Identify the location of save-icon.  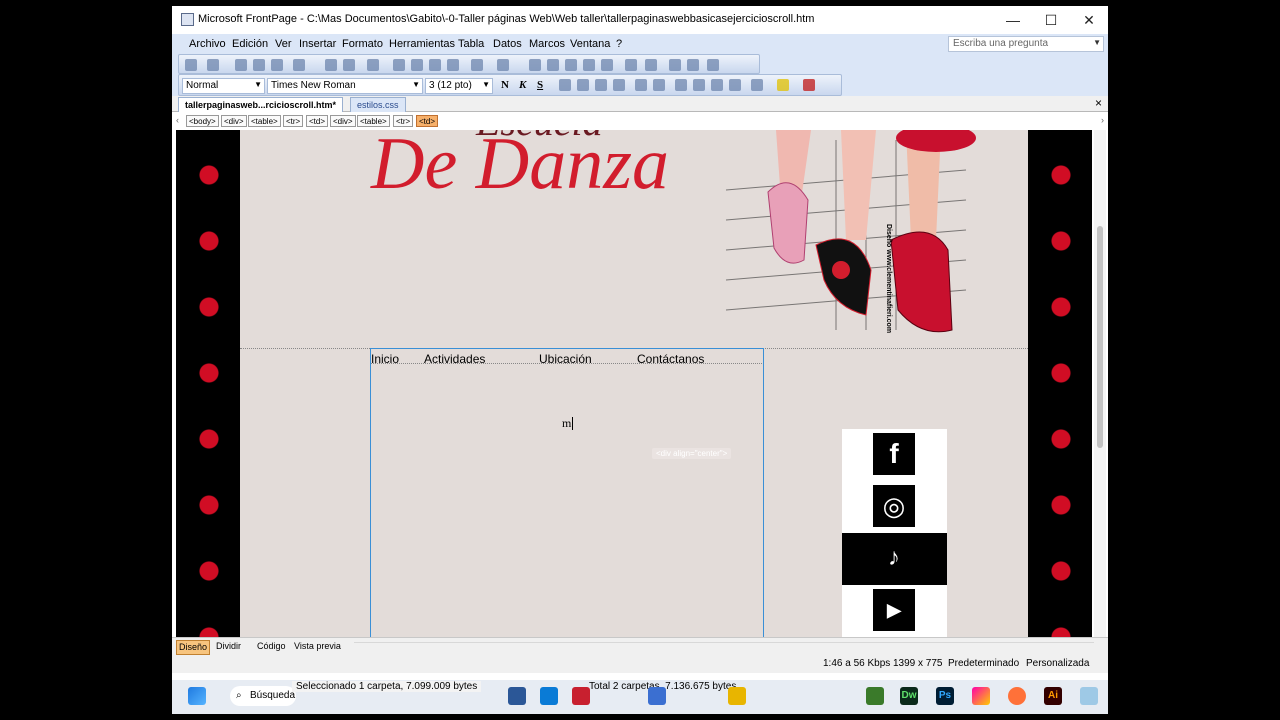
(241, 65).